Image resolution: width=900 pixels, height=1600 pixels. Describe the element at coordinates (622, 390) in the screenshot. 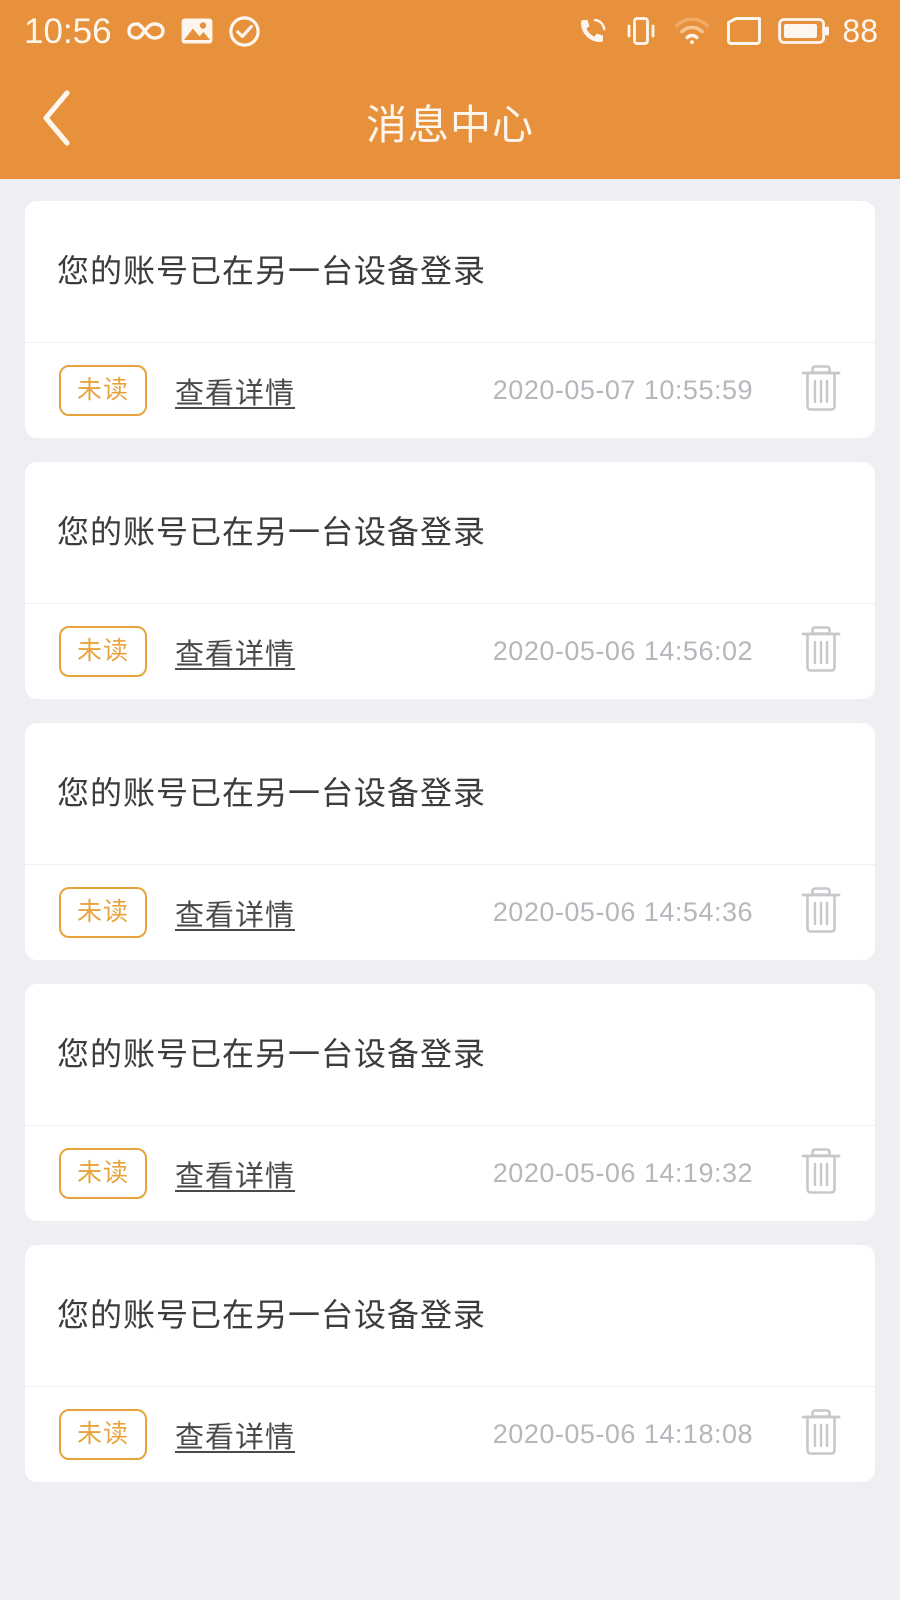

I see `message-timestamp: 2020-05-07 10:55:59` at that location.